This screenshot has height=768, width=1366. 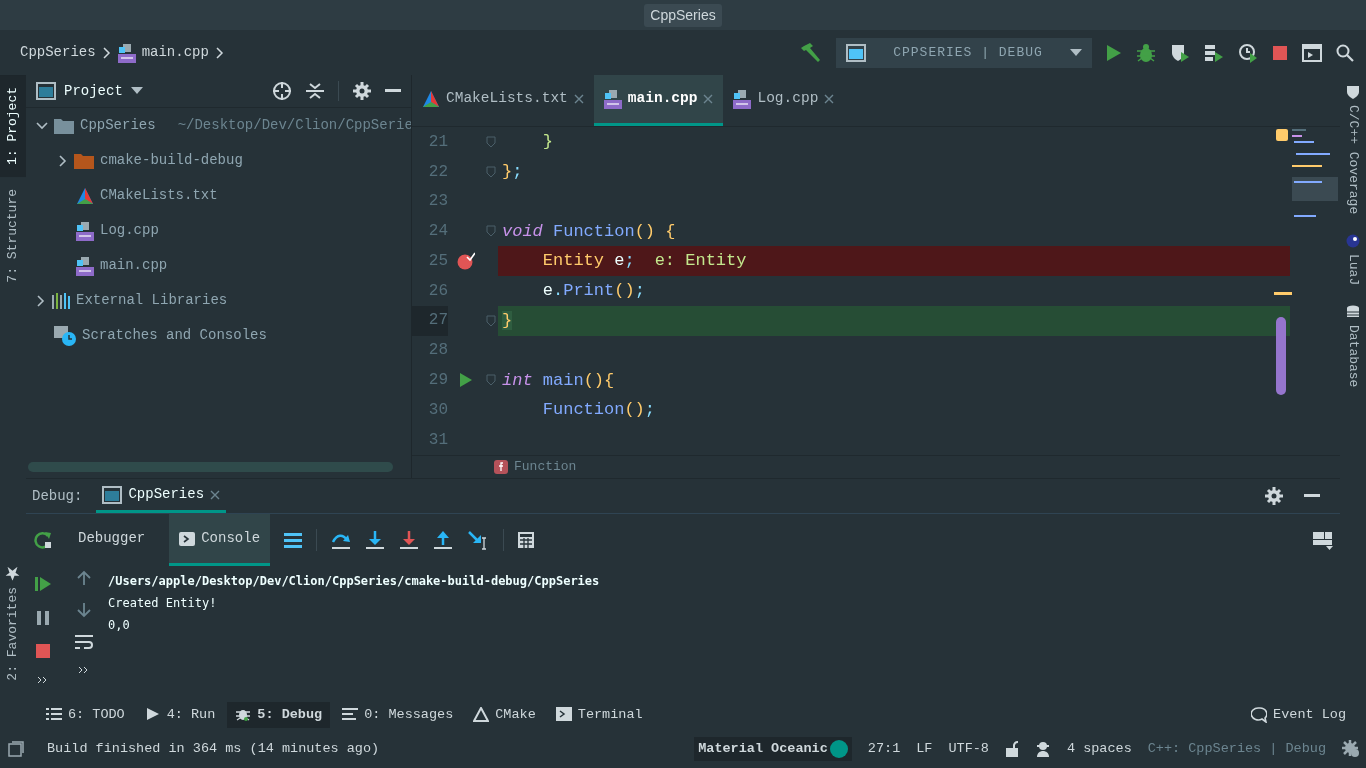 I want to click on theme-indicator: Material Oceanic, so click(x=773, y=749).